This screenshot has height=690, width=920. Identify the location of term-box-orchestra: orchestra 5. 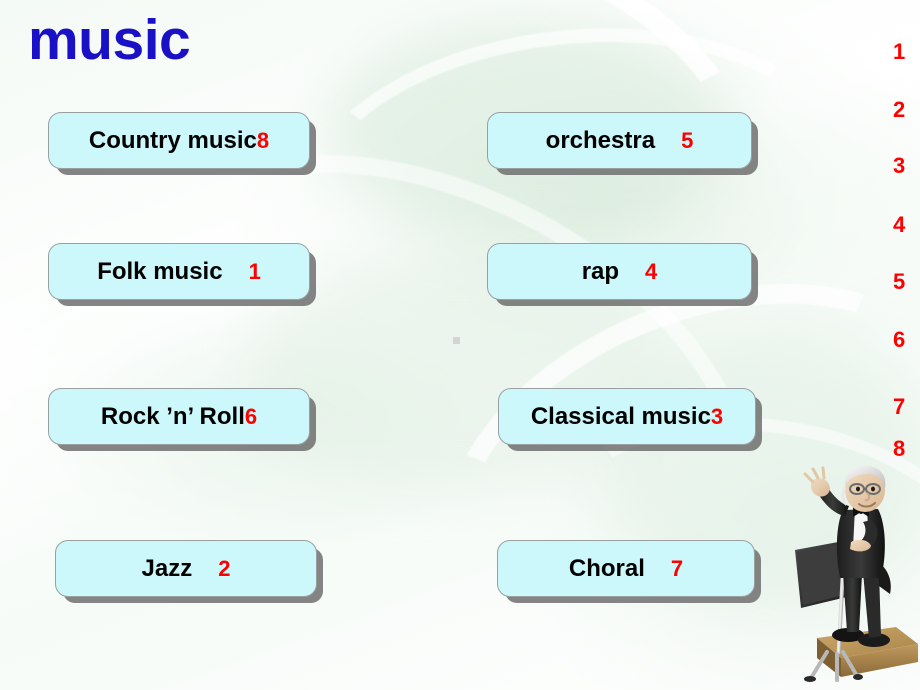
(619, 140).